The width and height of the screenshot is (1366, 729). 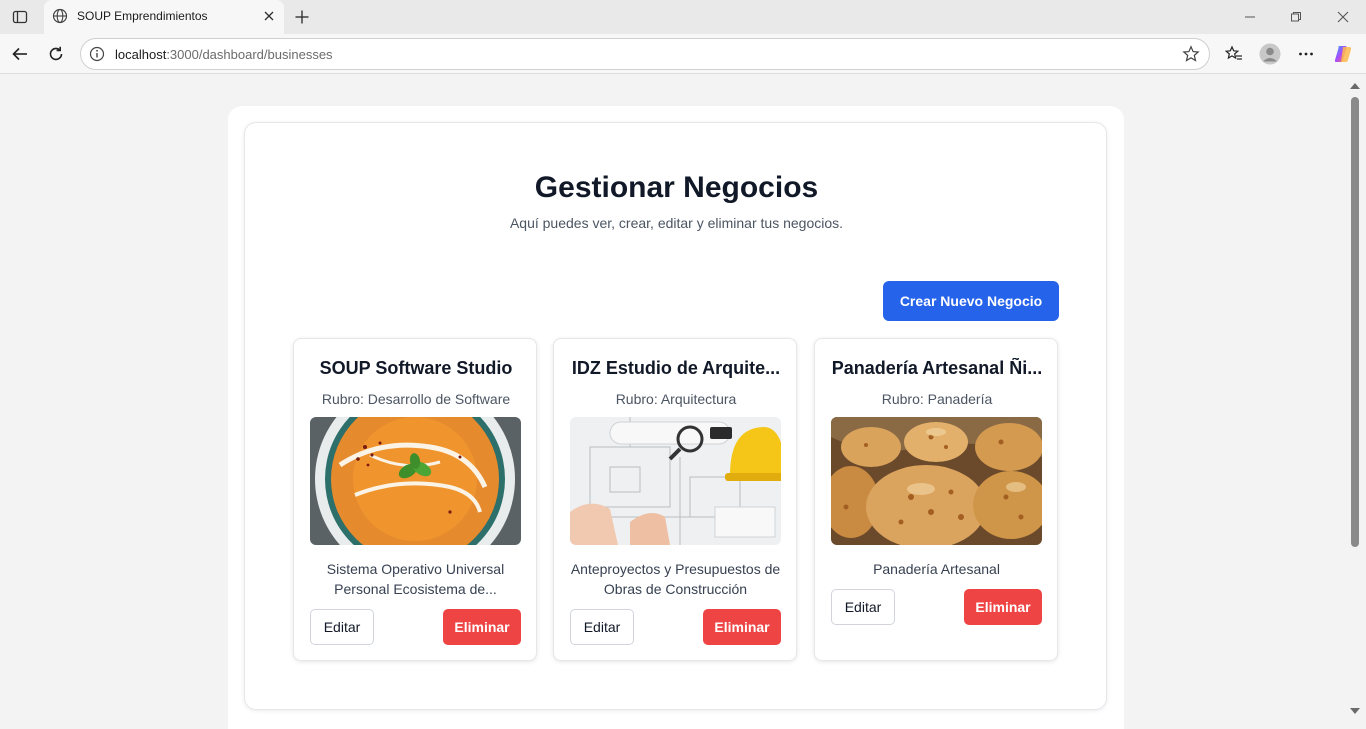 What do you see at coordinates (416, 368) in the screenshot?
I see `business-name: SOUP Software Studio` at bounding box center [416, 368].